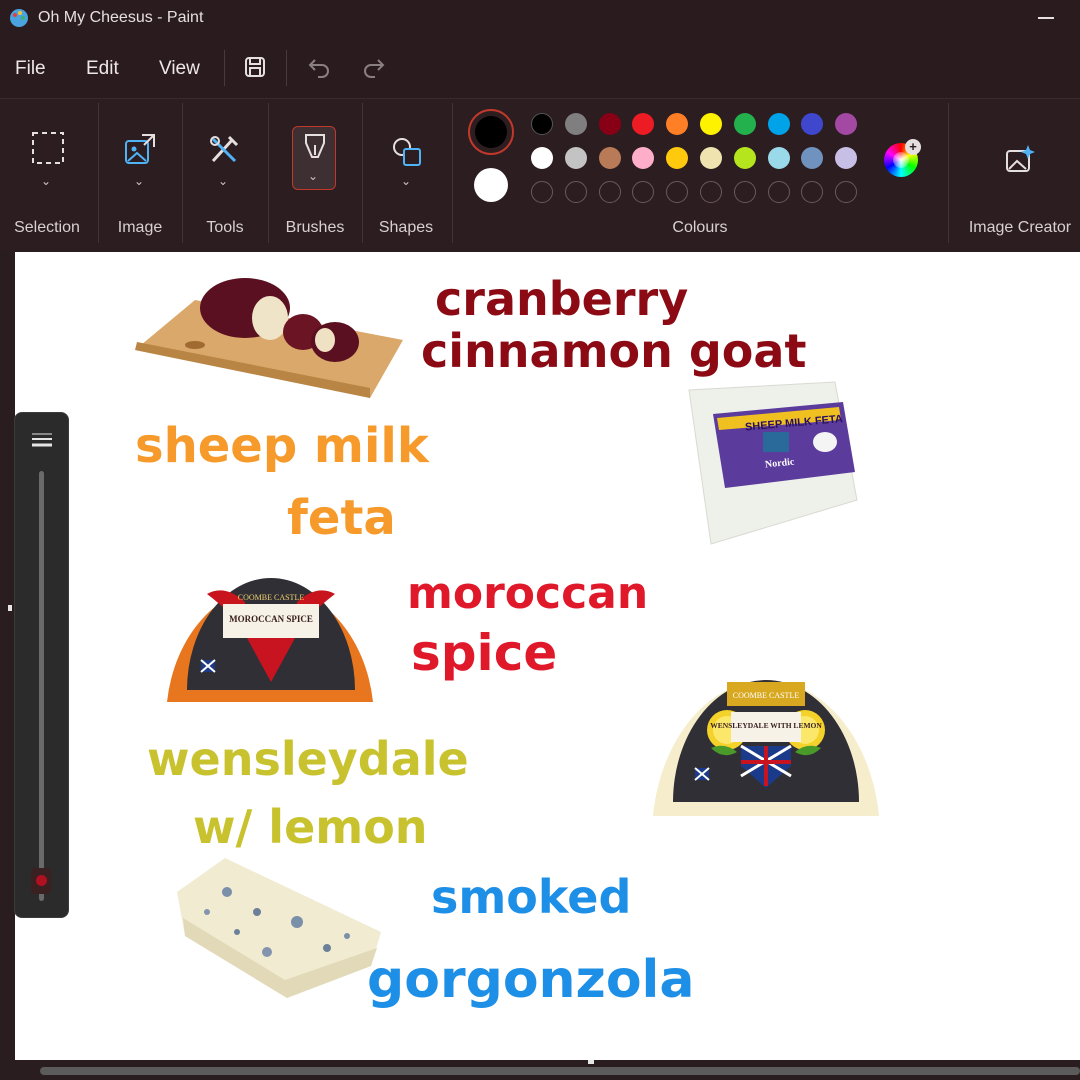  I want to click on gorgonzola-label-line1: smoked, so click(531, 897).